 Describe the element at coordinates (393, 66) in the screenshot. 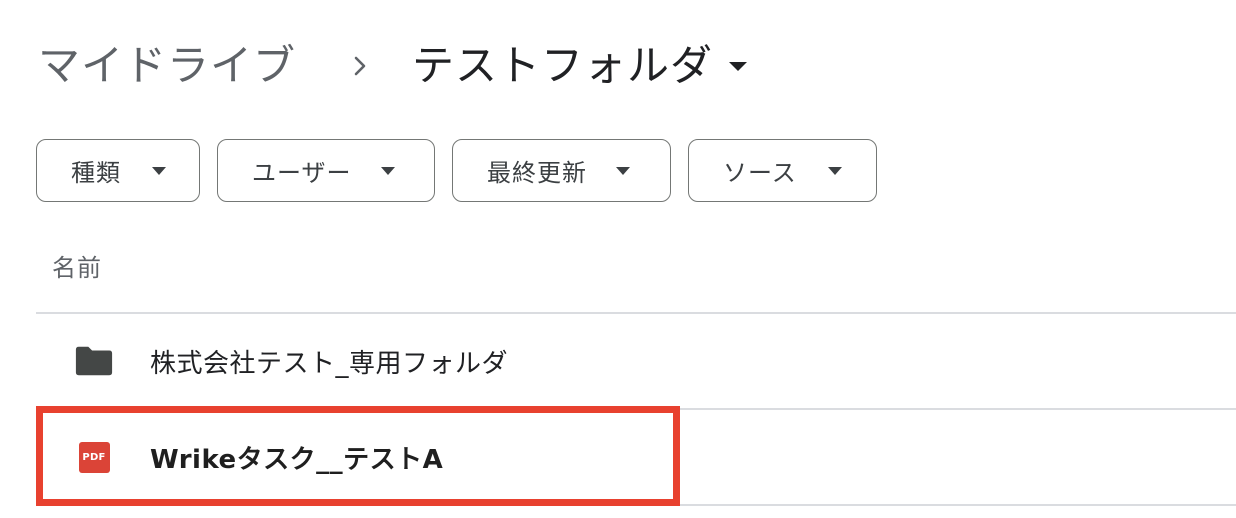

I see `breadcrumb: マイドライブ テストフォルダ` at that location.